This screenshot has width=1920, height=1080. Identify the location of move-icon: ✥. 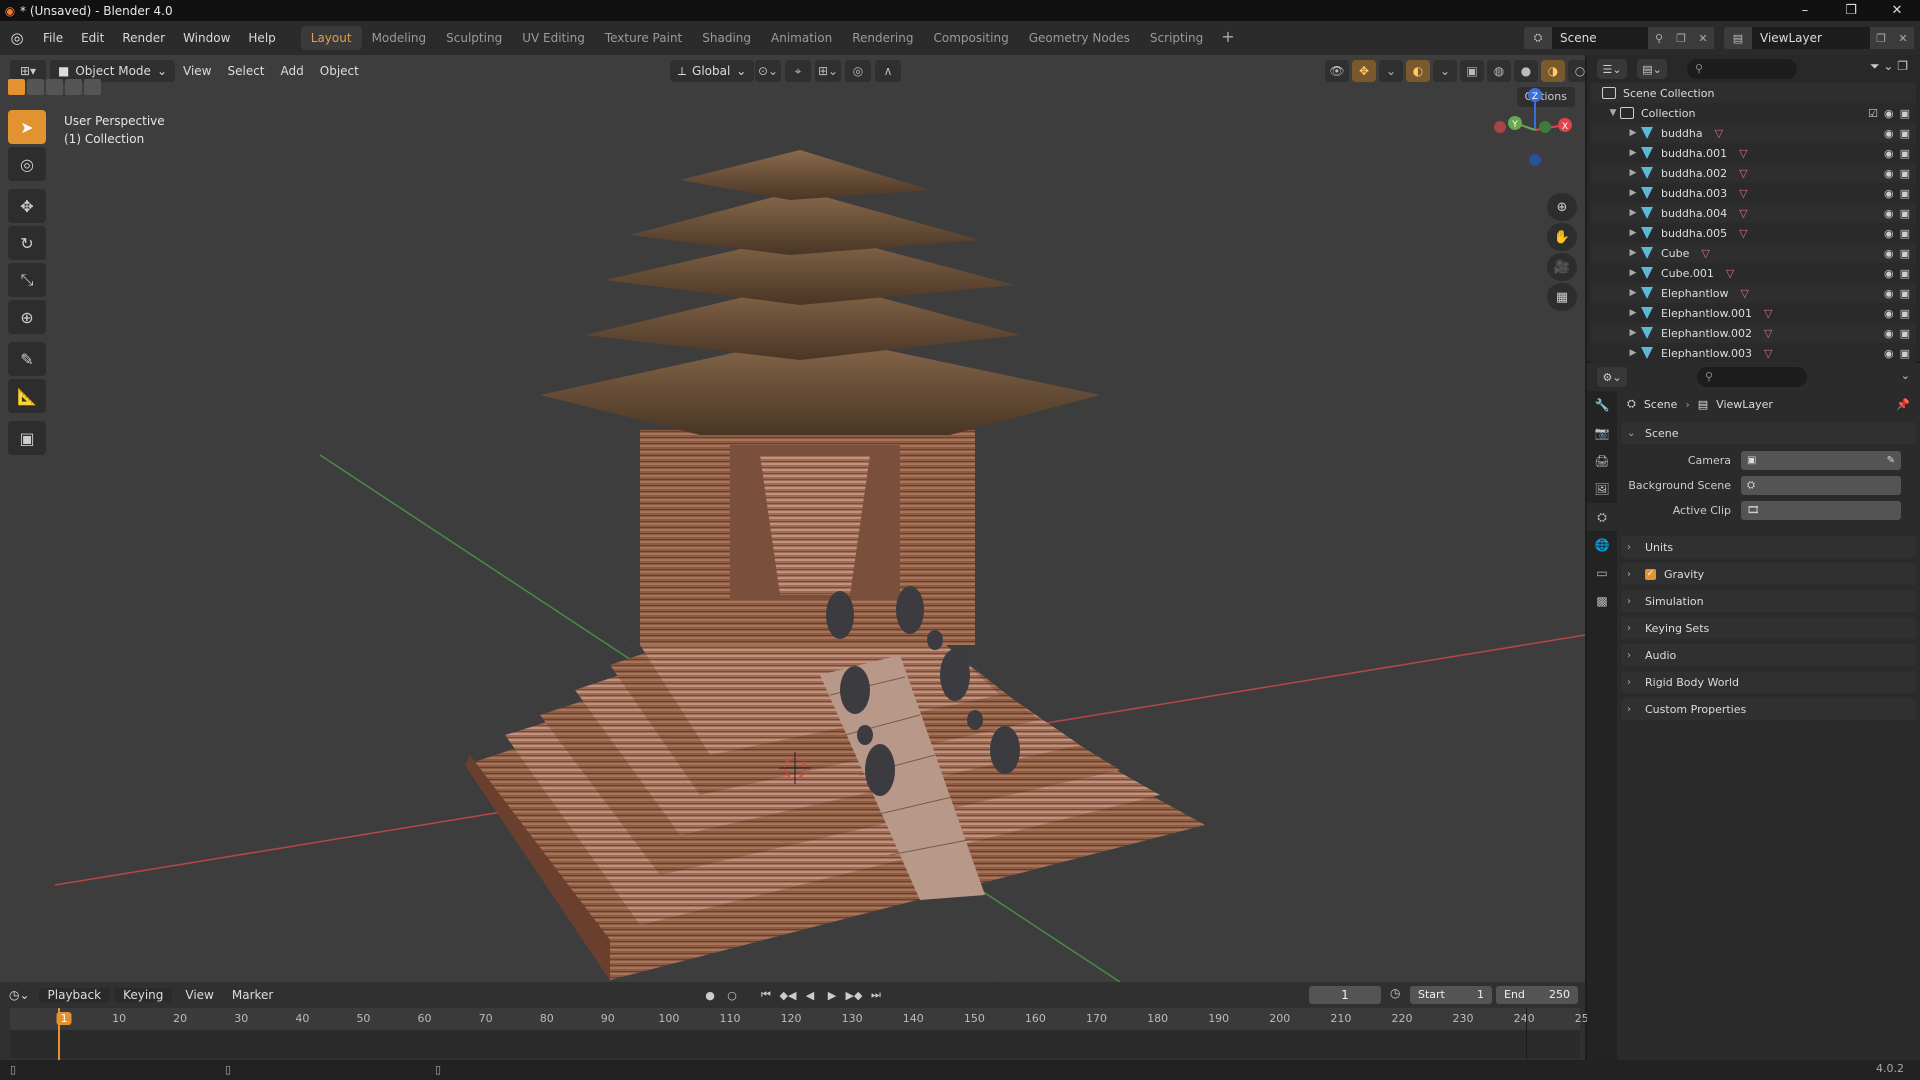
(27, 206).